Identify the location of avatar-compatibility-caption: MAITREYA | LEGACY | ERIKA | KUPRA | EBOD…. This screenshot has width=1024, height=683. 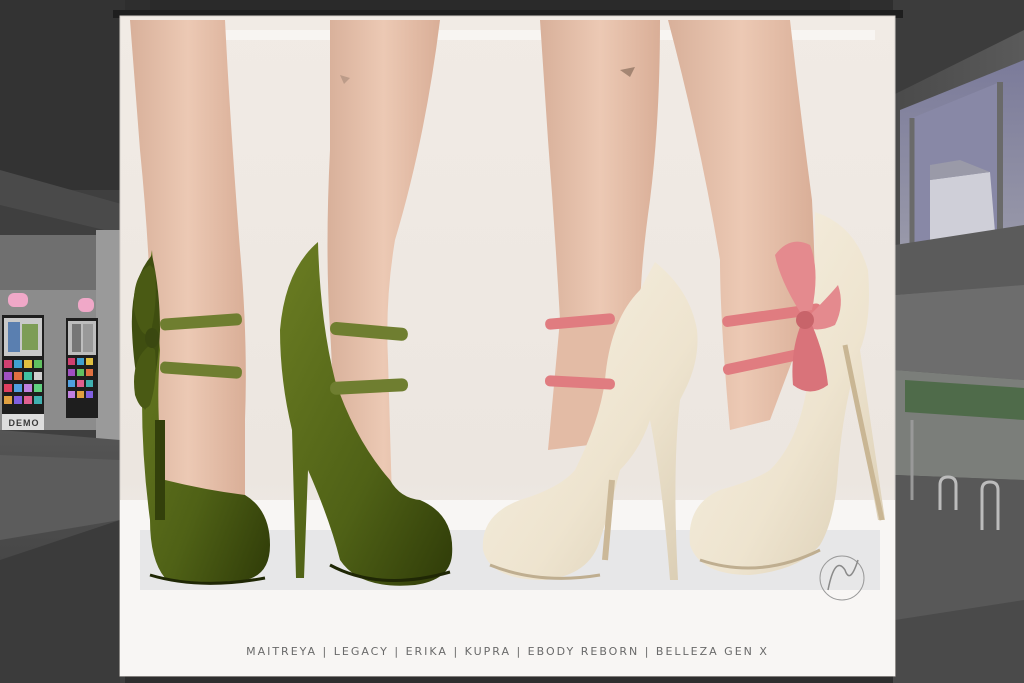
(507, 651).